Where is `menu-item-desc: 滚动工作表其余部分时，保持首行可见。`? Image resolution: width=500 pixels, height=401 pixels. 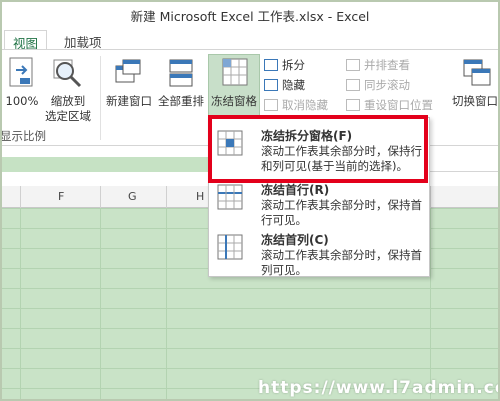
menu-item-desc: 滚动工作表其余部分时，保持首行可见。 is located at coordinates (341, 212).